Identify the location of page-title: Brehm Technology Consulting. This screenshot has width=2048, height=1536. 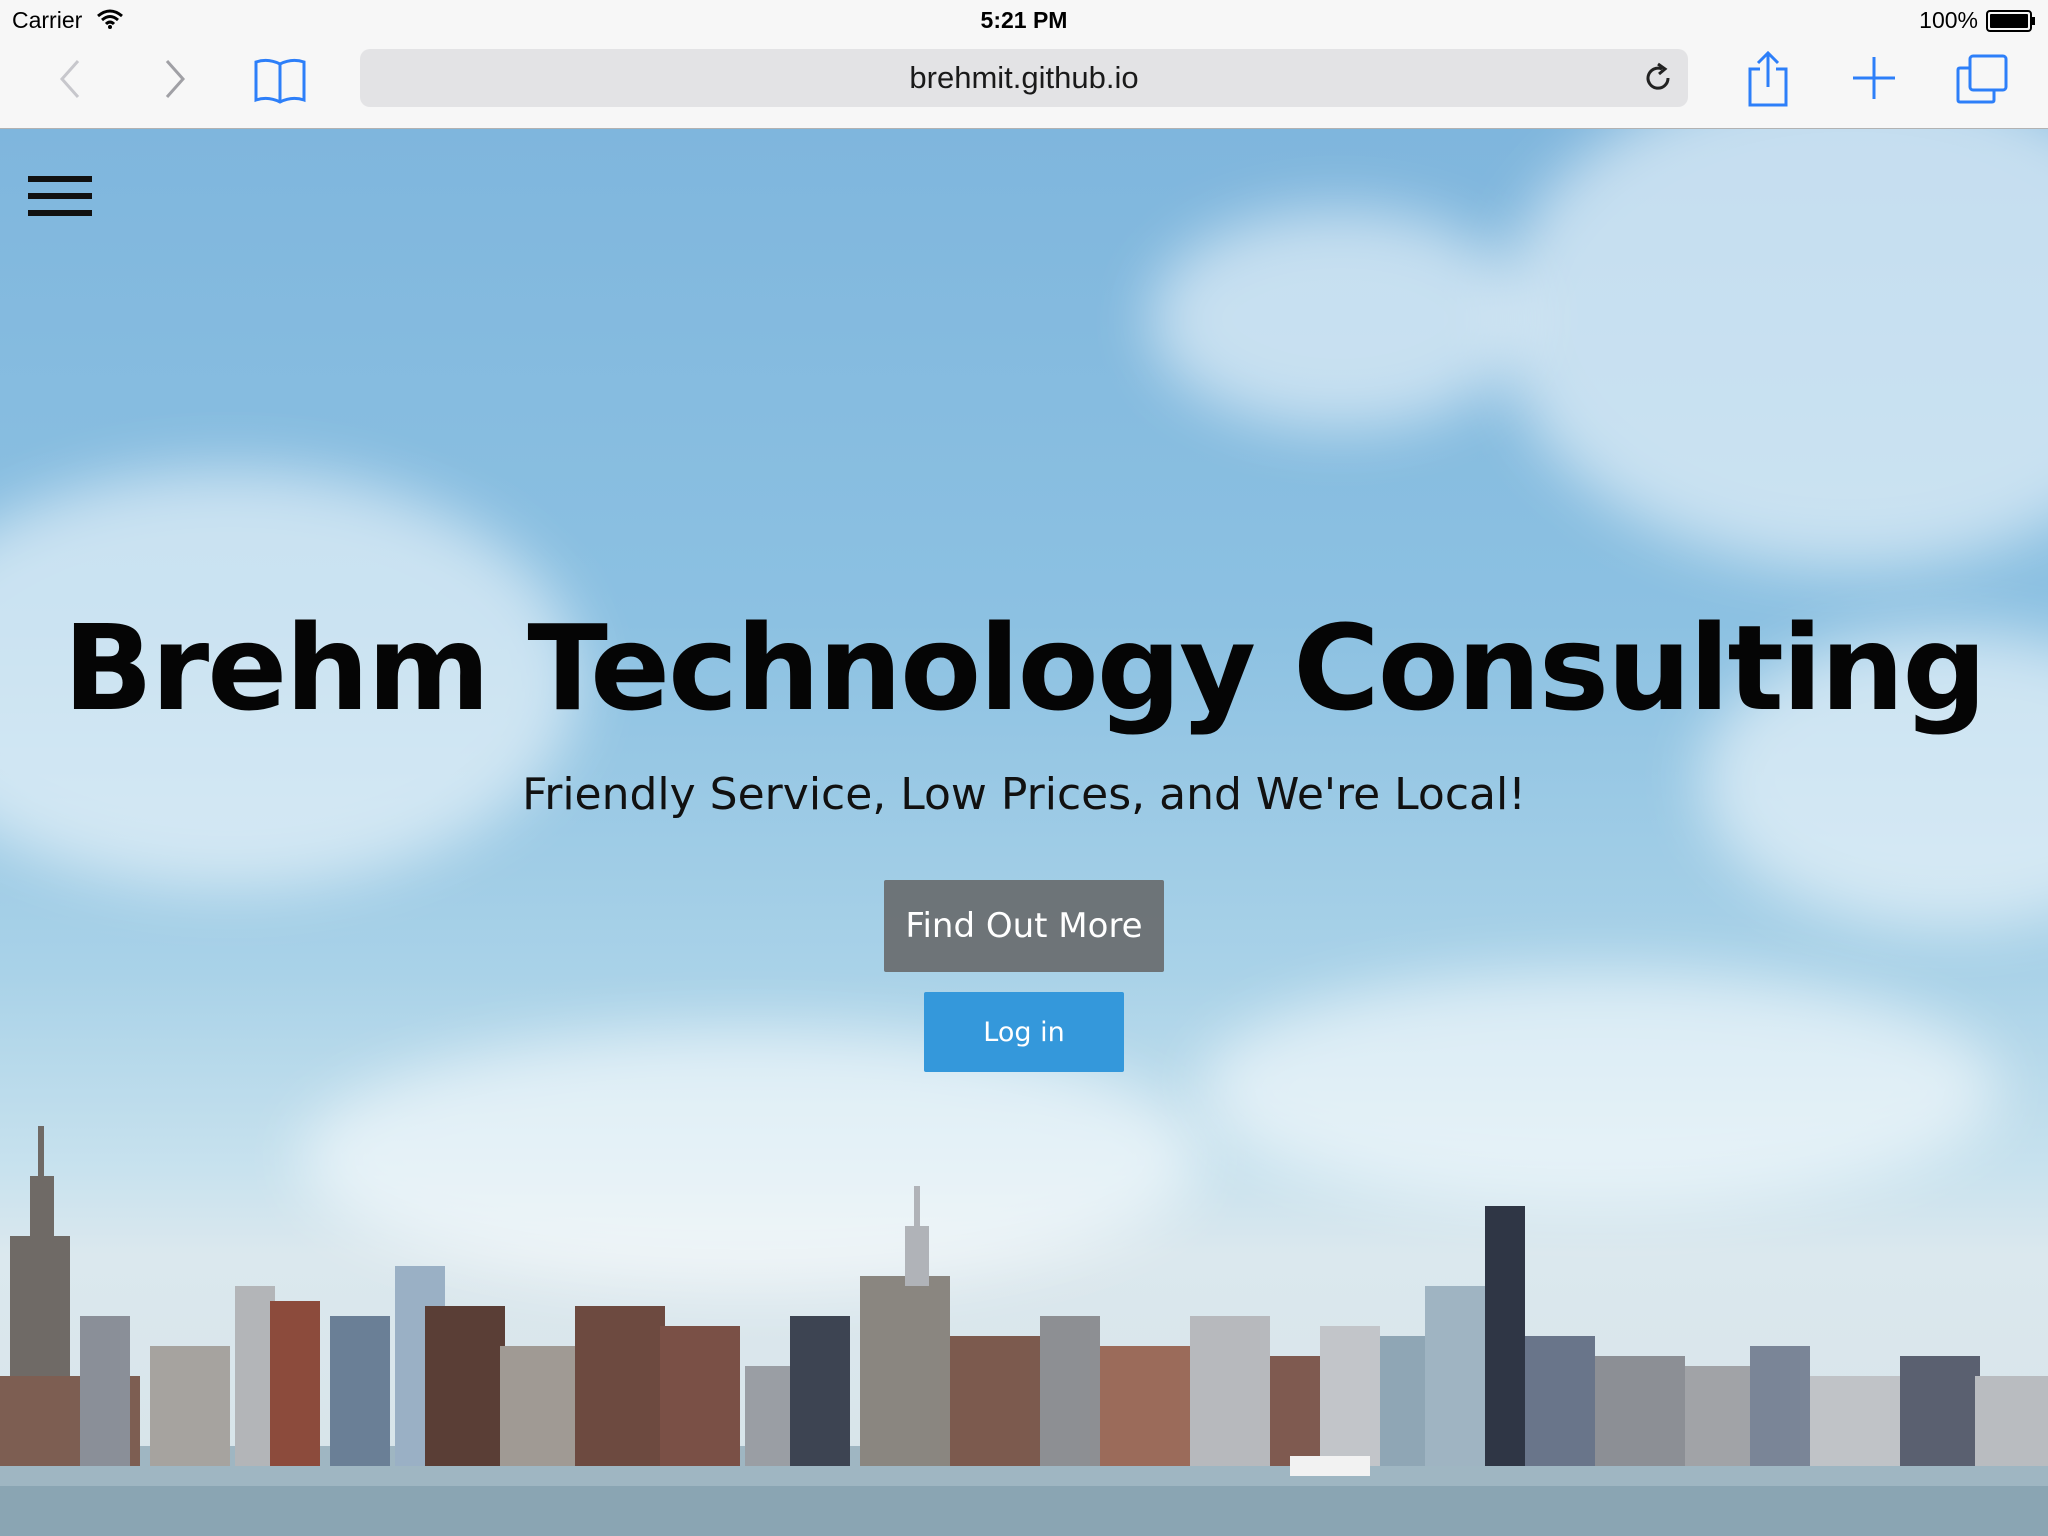
(1025, 668).